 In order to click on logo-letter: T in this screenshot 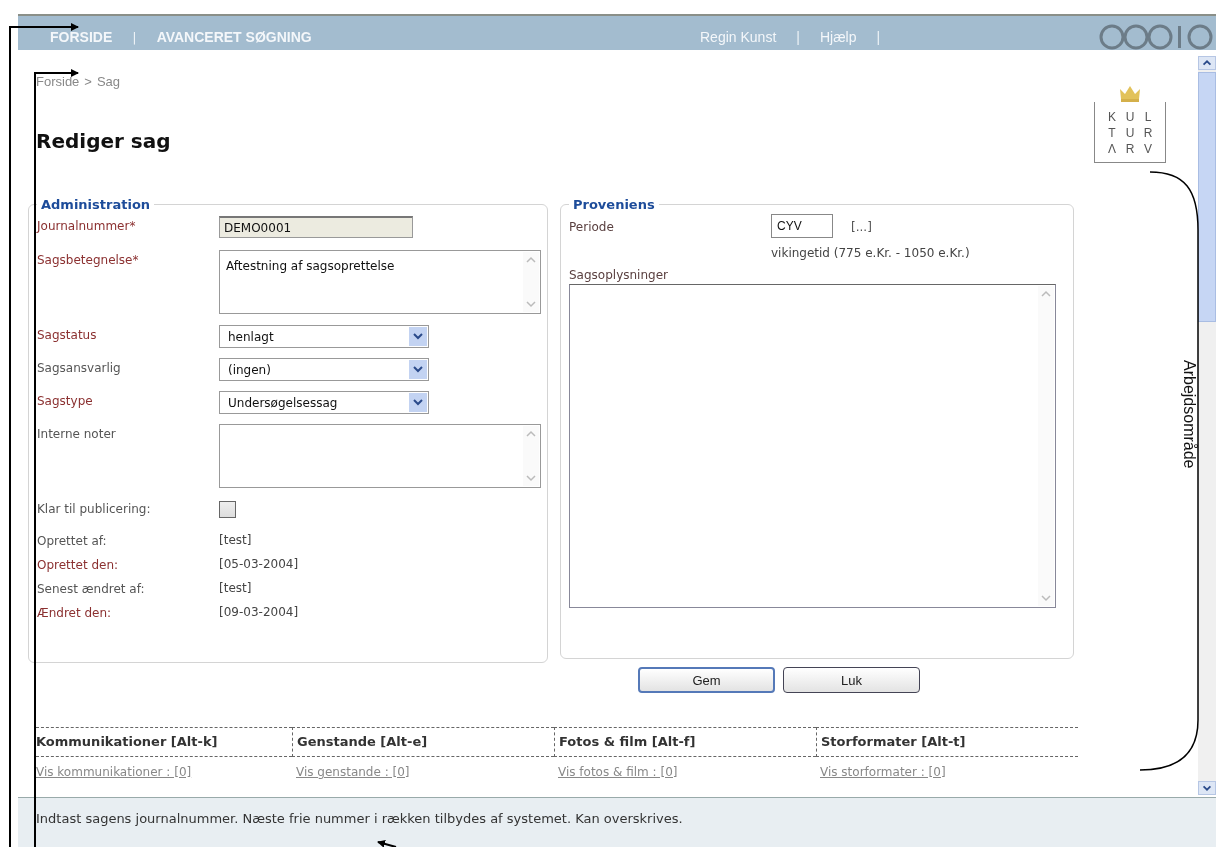, I will do `click(1112, 133)`.